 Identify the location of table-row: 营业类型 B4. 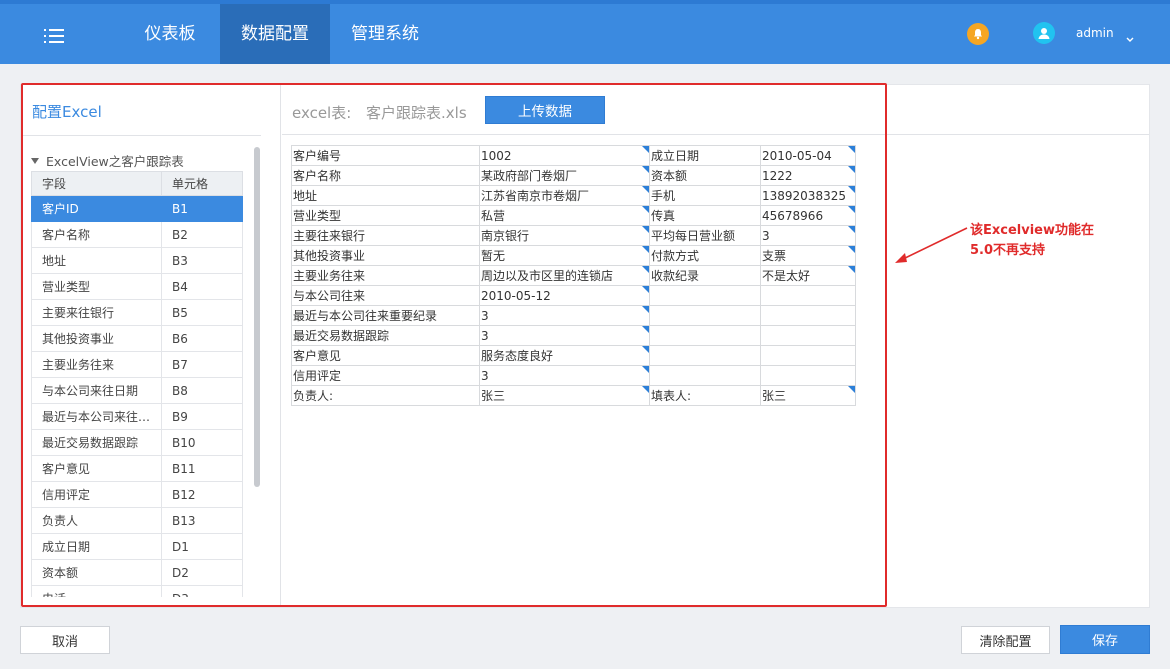
(137, 286).